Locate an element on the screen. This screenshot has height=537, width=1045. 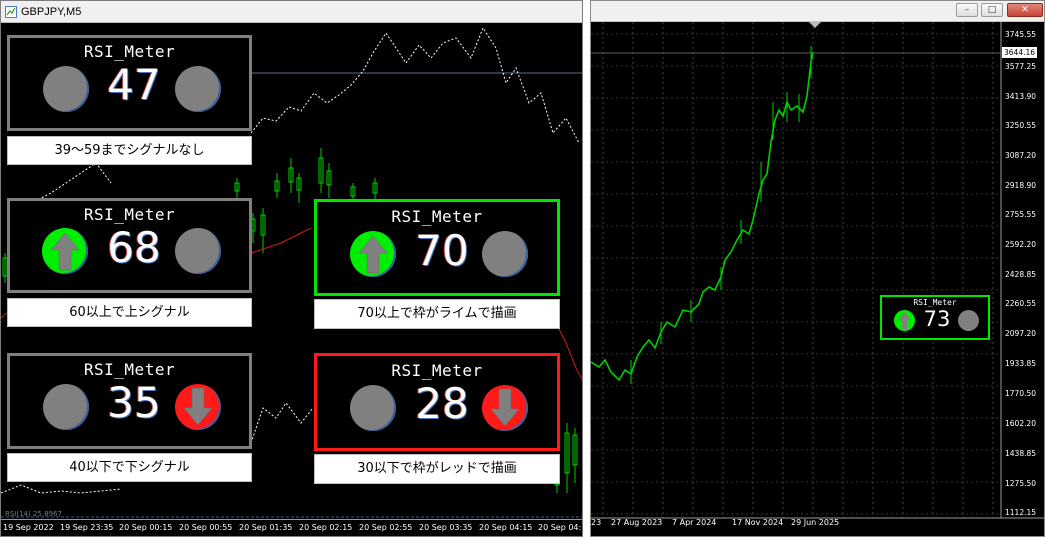
time-tick: 19 Sep 23:35 is located at coordinates (87, 527).